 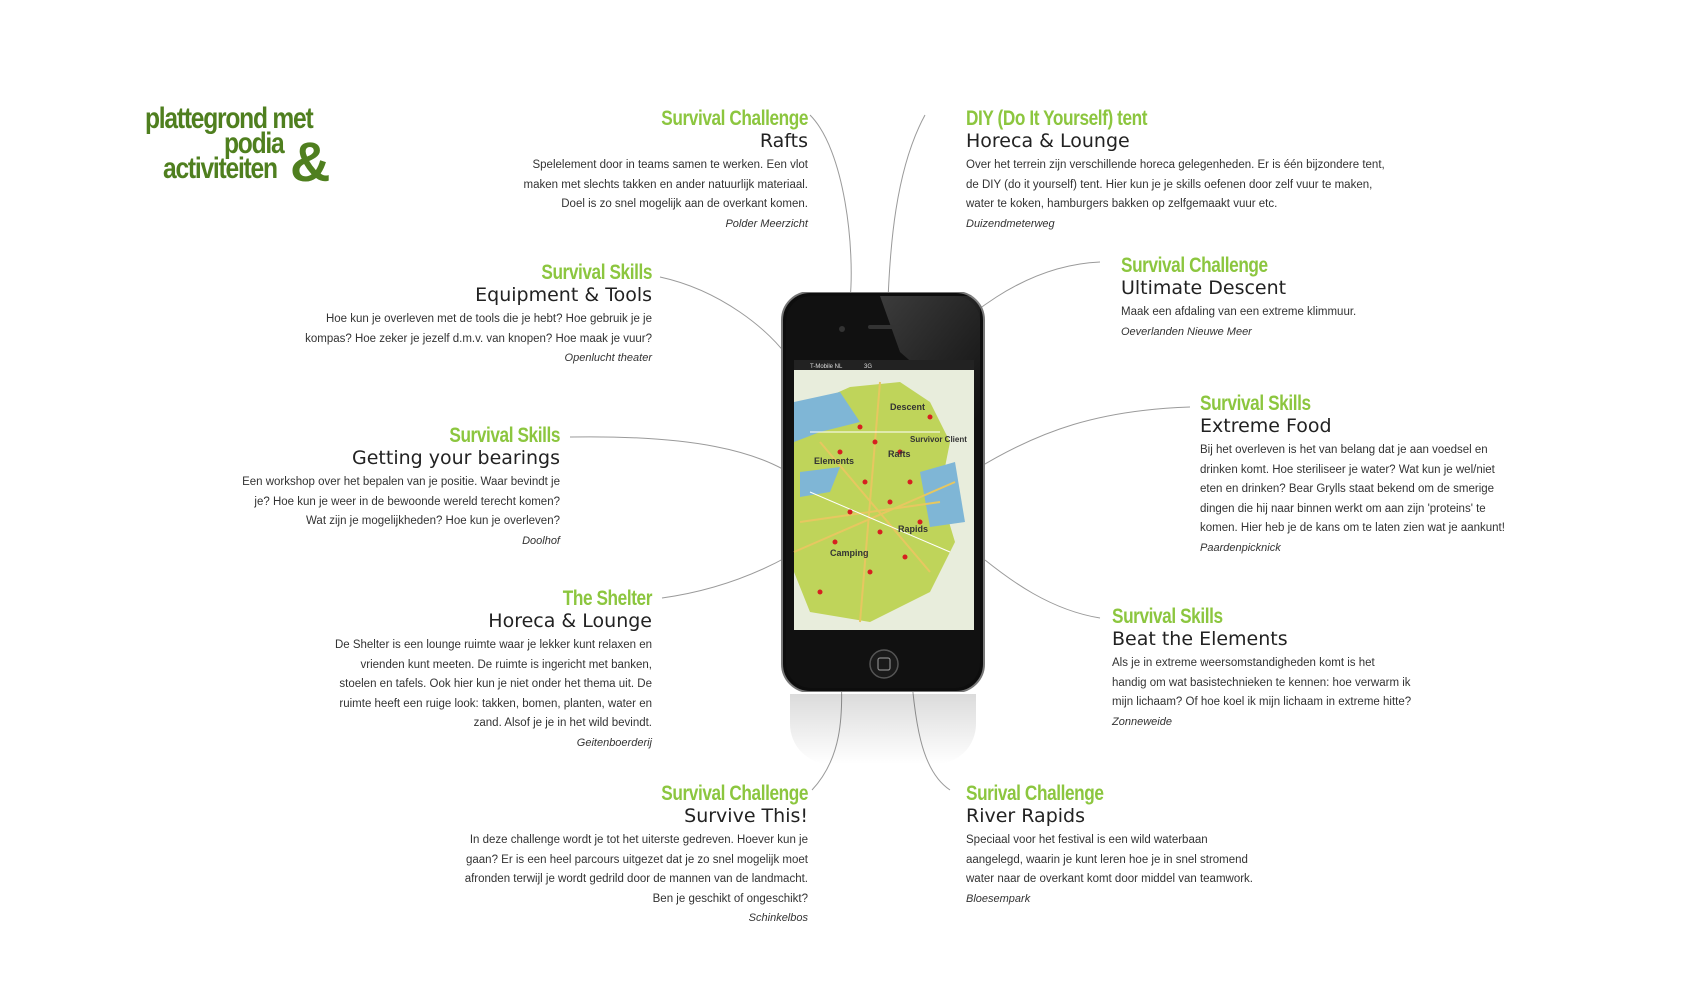 What do you see at coordinates (826, 367) in the screenshot?
I see `carrier-text: T-Mobile NL` at bounding box center [826, 367].